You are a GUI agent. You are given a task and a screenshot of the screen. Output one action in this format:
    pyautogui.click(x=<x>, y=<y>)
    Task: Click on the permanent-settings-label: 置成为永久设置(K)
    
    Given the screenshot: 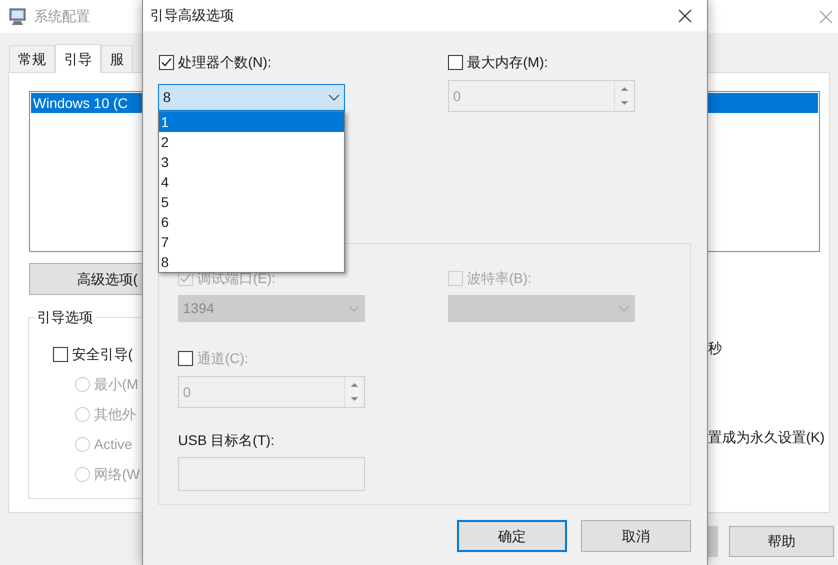 What is the action you would take?
    pyautogui.click(x=767, y=437)
    